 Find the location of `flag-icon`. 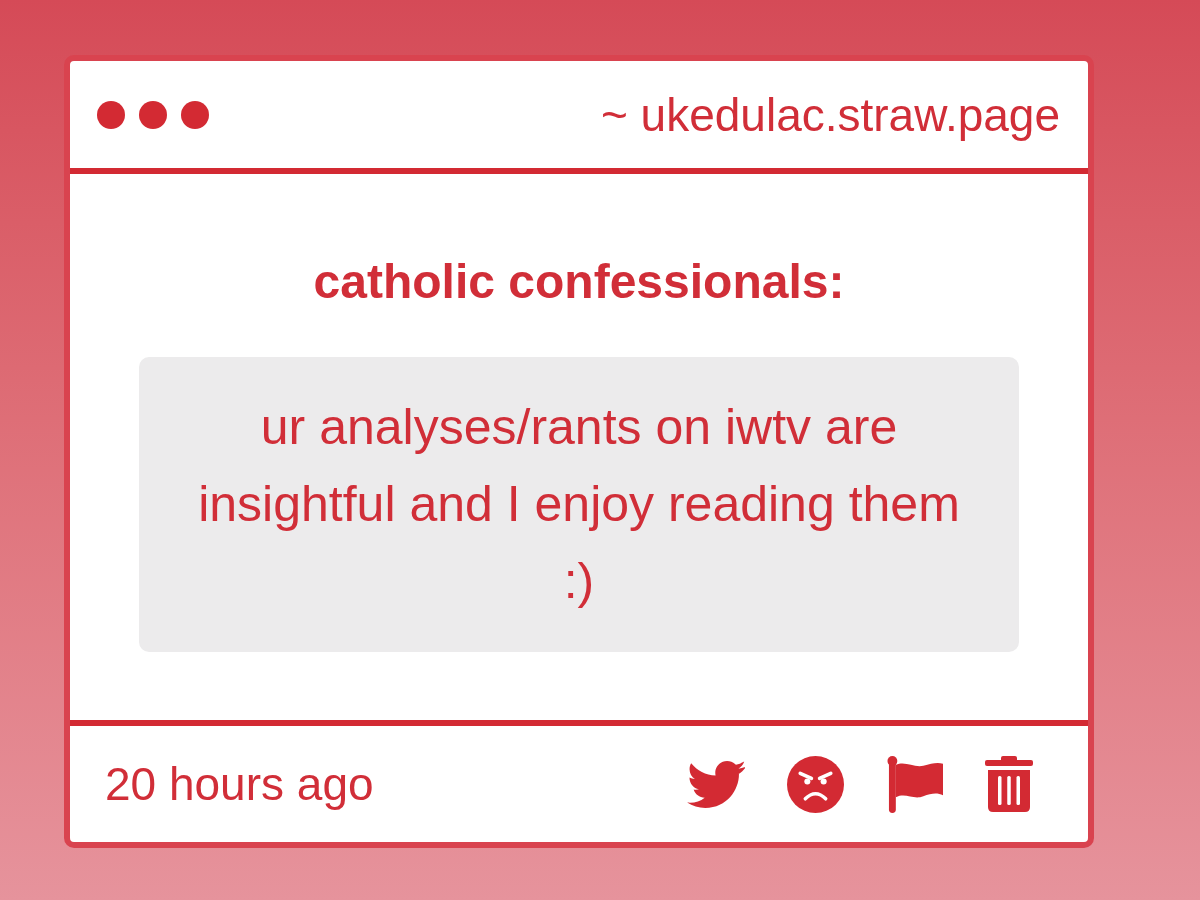

flag-icon is located at coordinates (914, 784).